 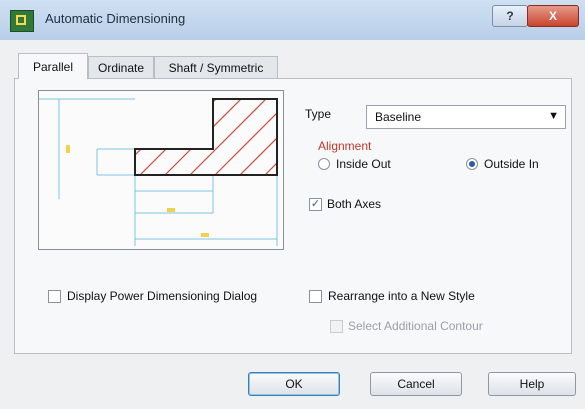 I want to click on part-contour, so click(x=206, y=137).